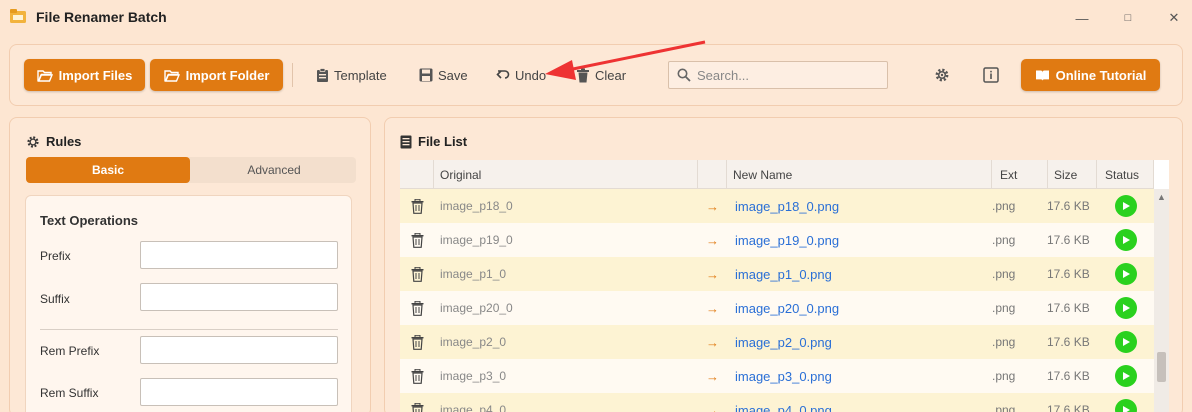 The width and height of the screenshot is (1192, 412). Describe the element at coordinates (596, 18) in the screenshot. I see `title-bar: File Renamer Batch — □ ✕` at that location.